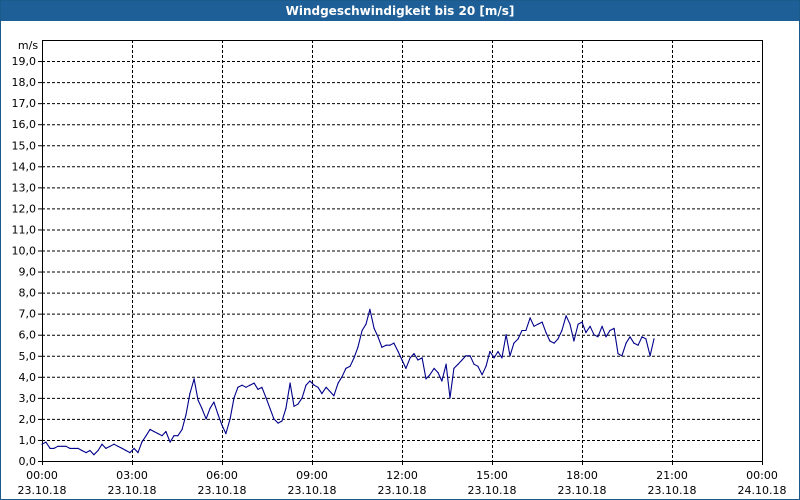 The image size is (800, 500). What do you see at coordinates (28, 356) in the screenshot?
I see `y-tick-label: 5,0` at bounding box center [28, 356].